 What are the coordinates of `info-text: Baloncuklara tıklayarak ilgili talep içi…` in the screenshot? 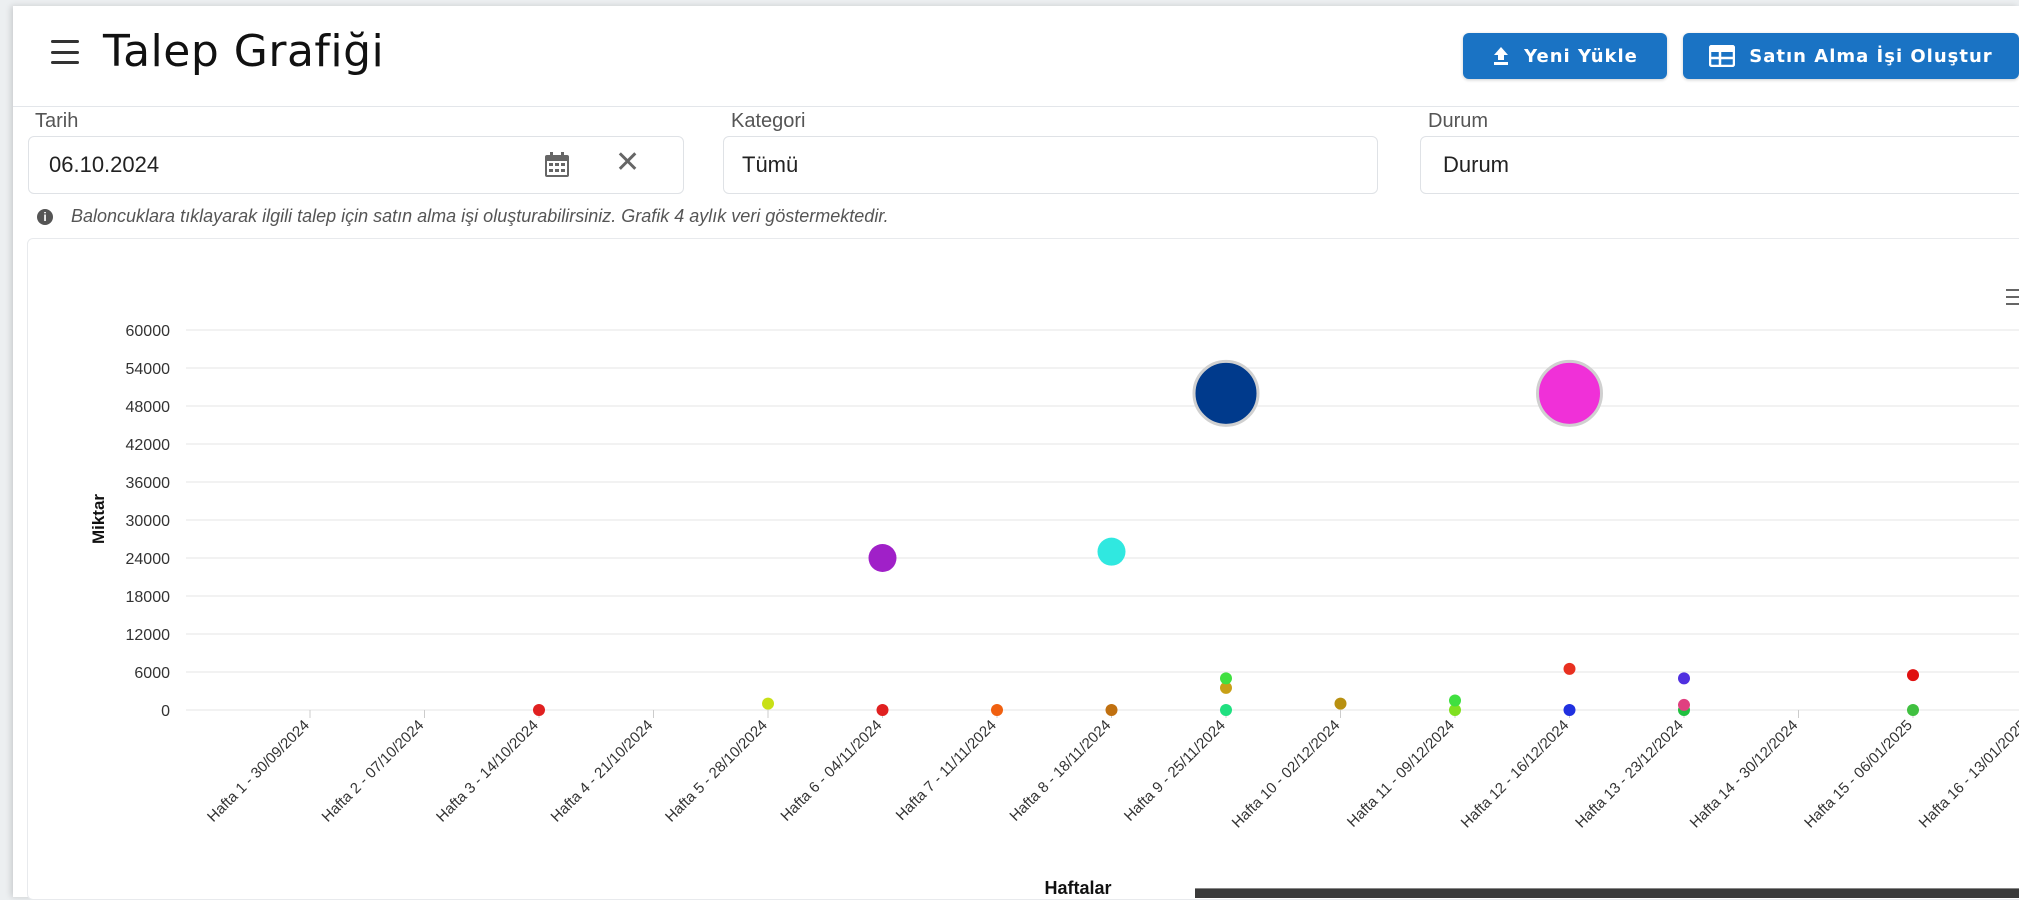 It's located at (480, 216).